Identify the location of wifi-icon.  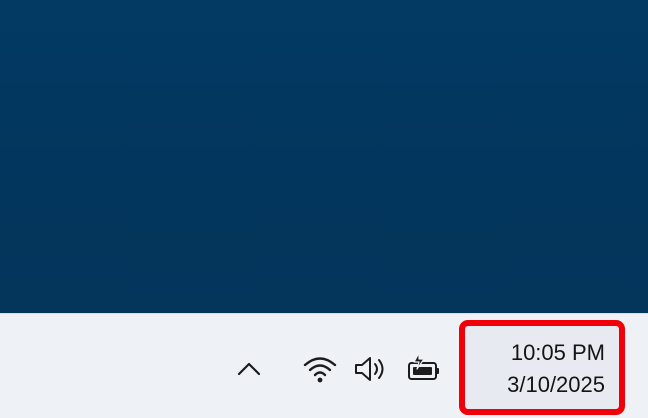
(320, 369).